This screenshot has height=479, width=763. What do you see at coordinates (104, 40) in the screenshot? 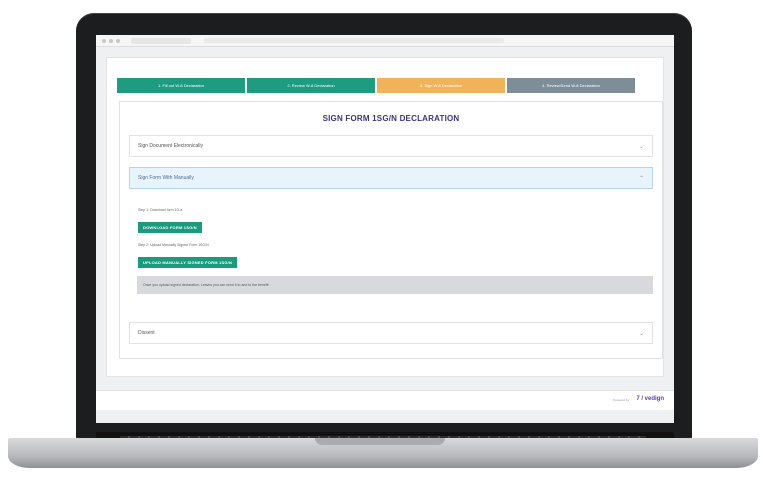
I see `window-close-icon` at bounding box center [104, 40].